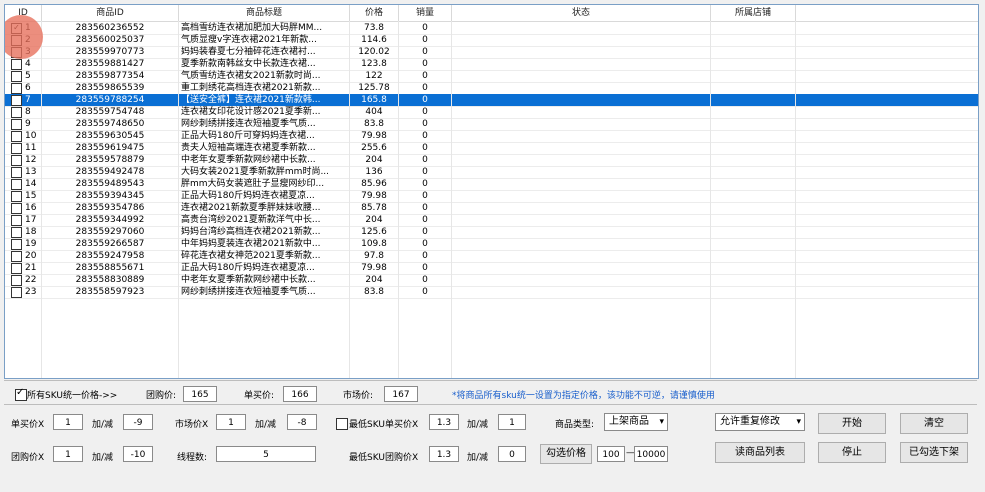 Image resolution: width=985 pixels, height=492 pixels. I want to click on market-mult-input: 1, so click(231, 422).